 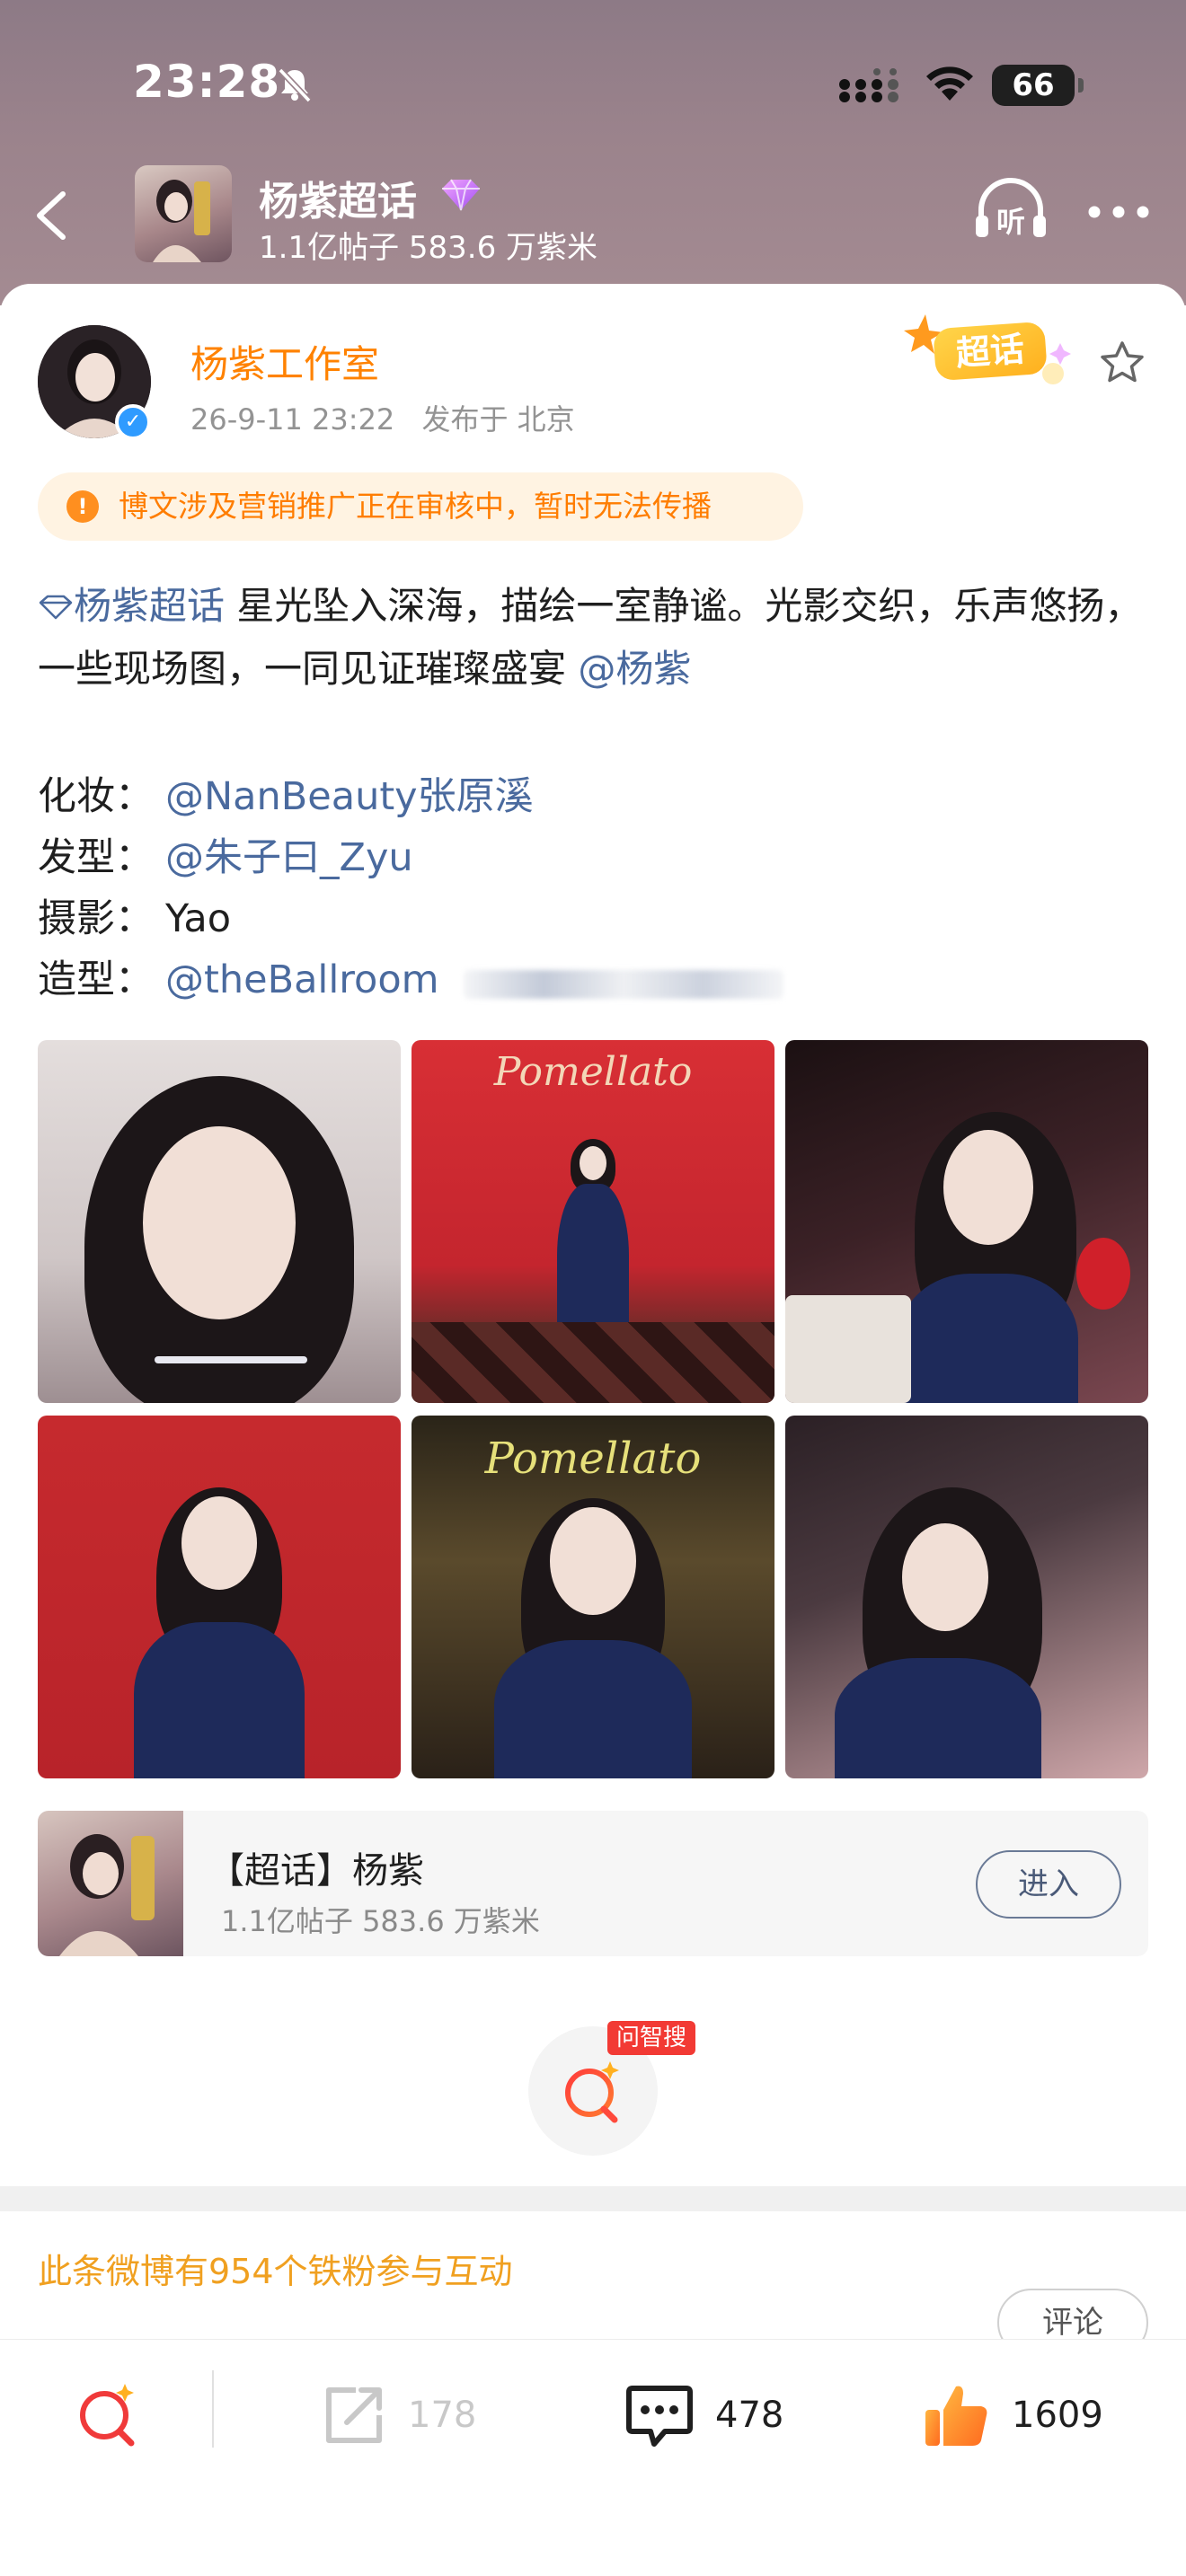 I want to click on like-button: 1609, so click(x=1011, y=2415).